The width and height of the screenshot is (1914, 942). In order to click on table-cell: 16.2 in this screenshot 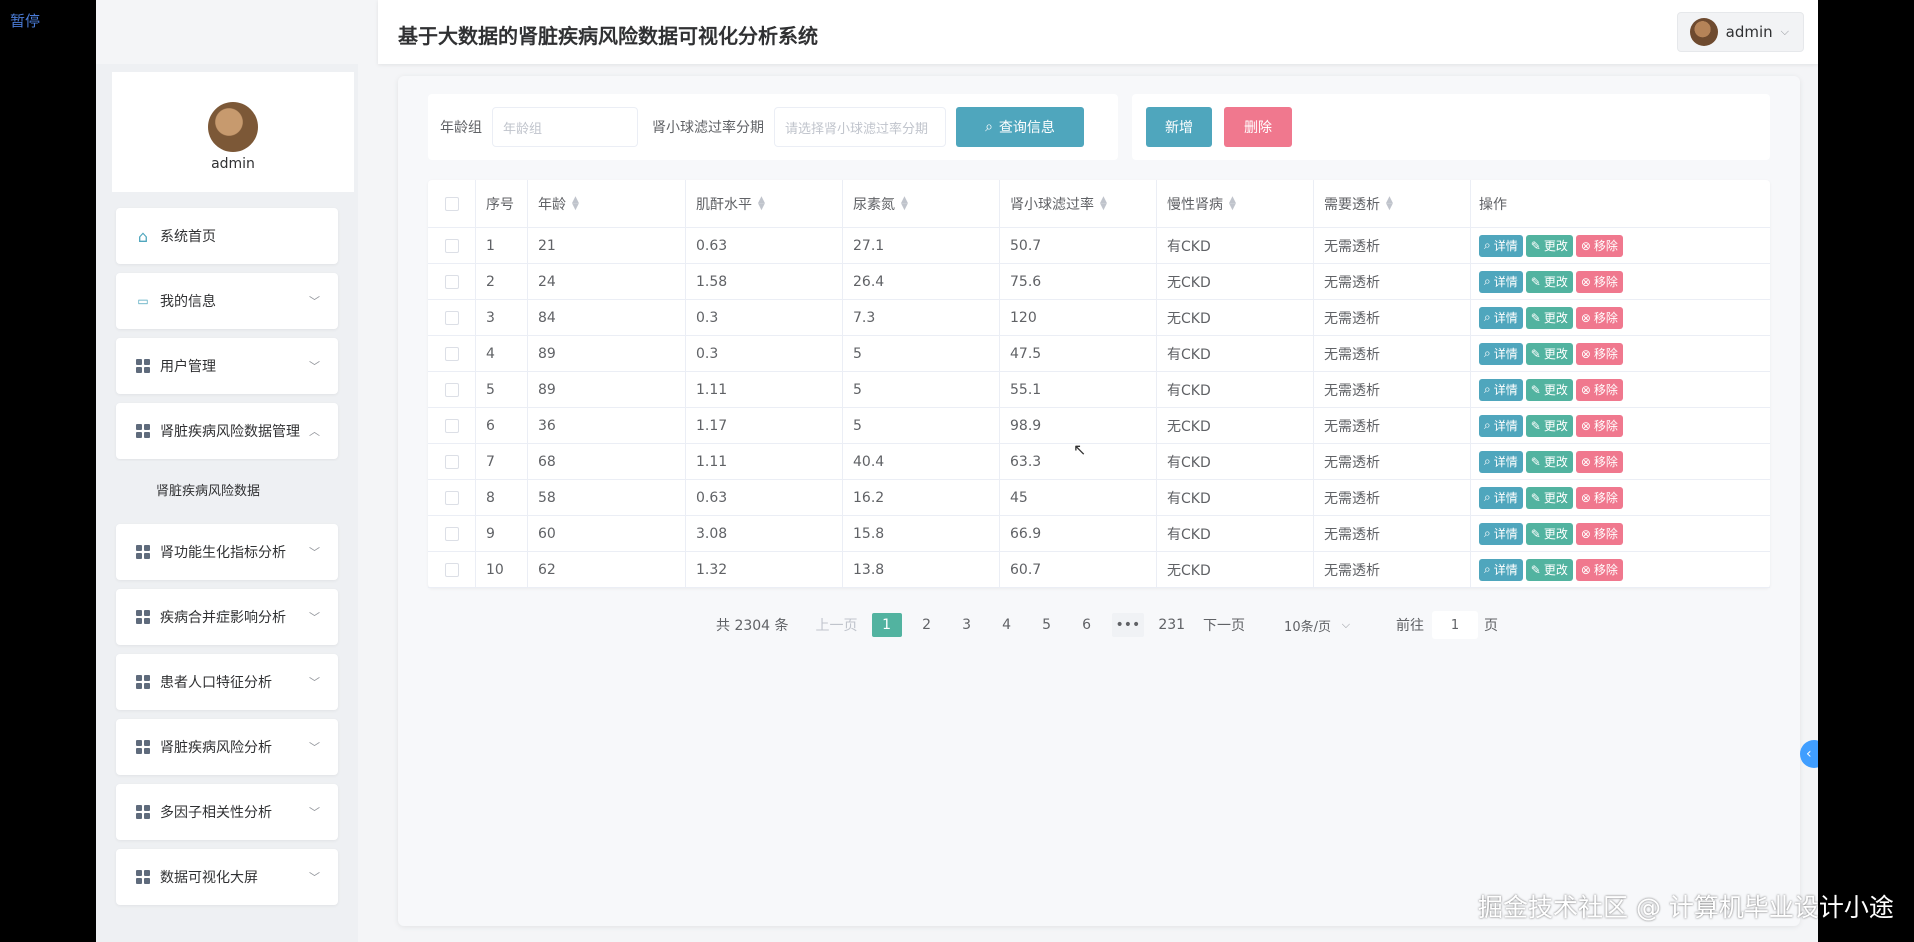, I will do `click(921, 497)`.